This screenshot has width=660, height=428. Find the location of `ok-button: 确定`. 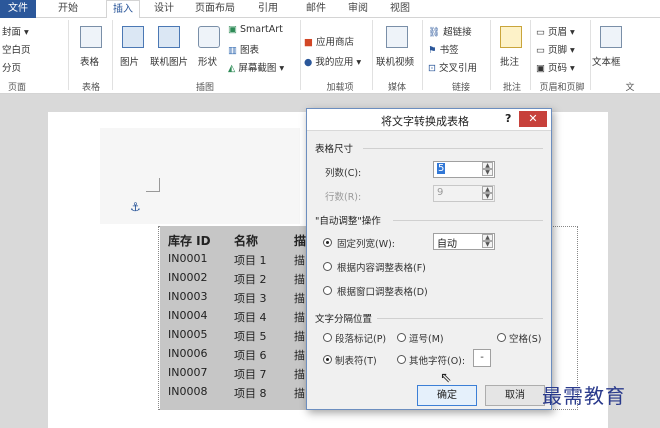

ok-button: 确定 is located at coordinates (447, 395).